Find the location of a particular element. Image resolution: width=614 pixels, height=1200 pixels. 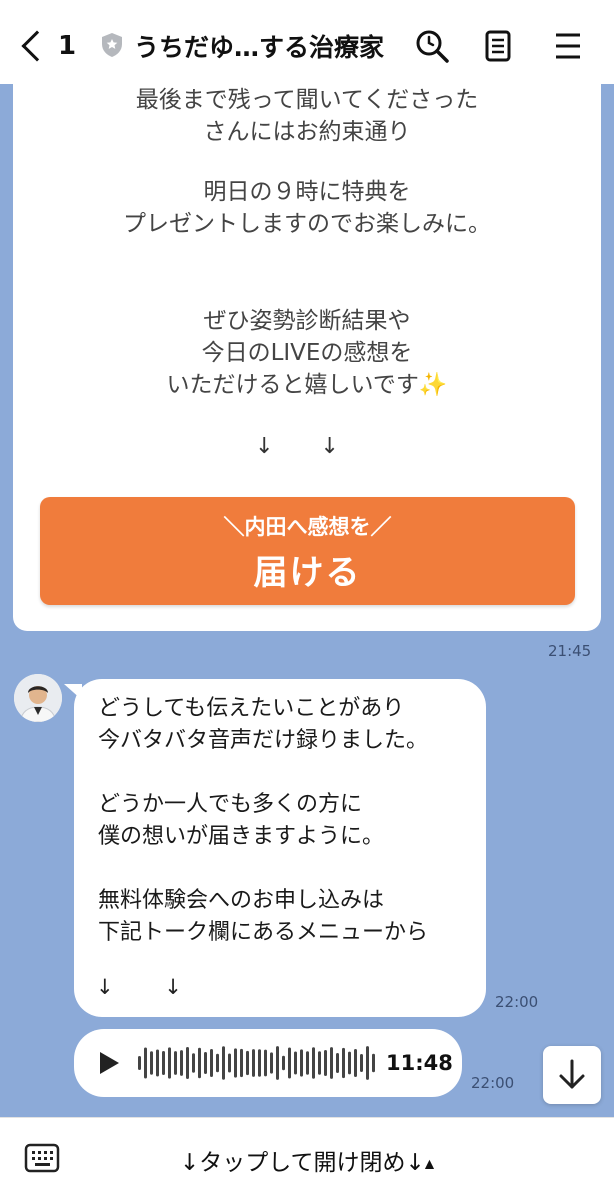

hamburger-menu-icon is located at coordinates (568, 46).